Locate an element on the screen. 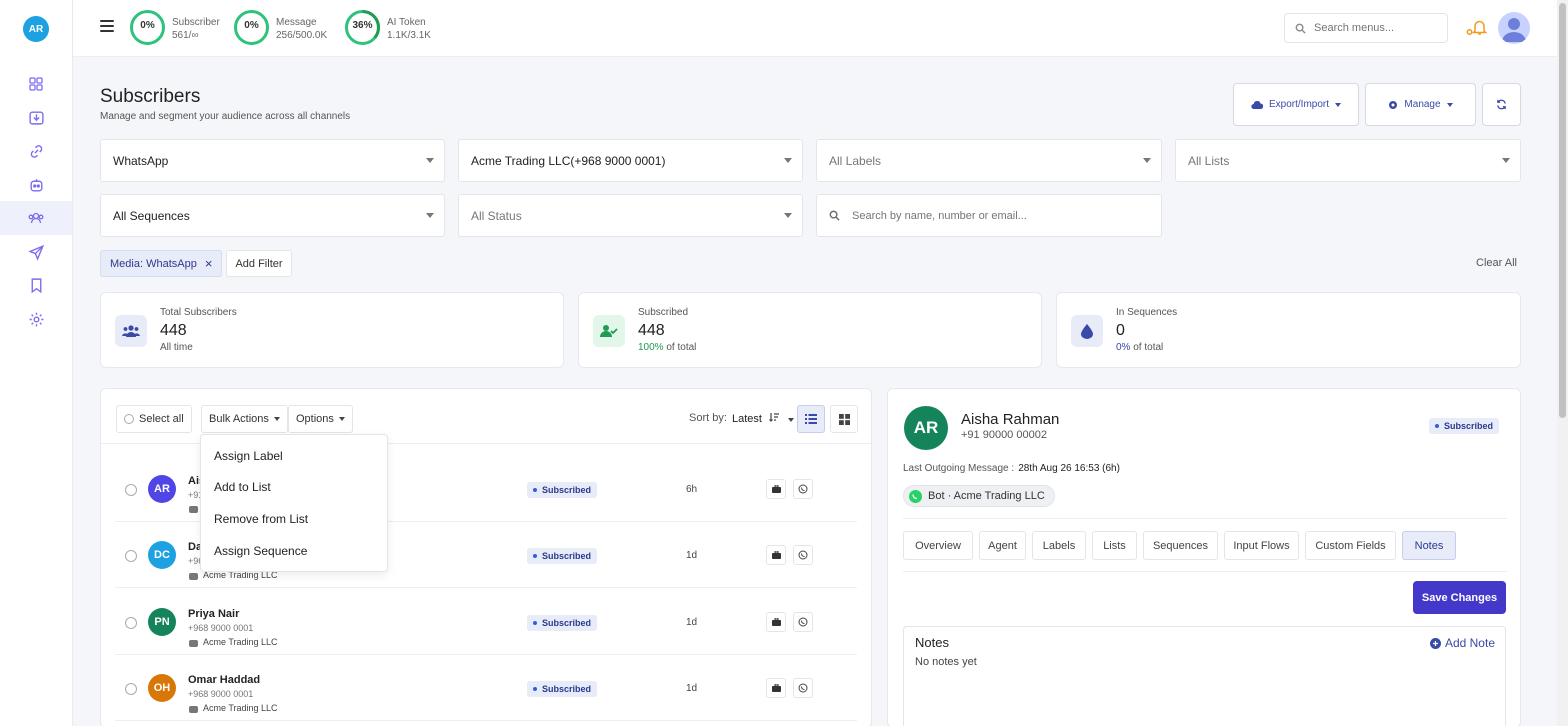  stat-value: 448 is located at coordinates (173, 330).